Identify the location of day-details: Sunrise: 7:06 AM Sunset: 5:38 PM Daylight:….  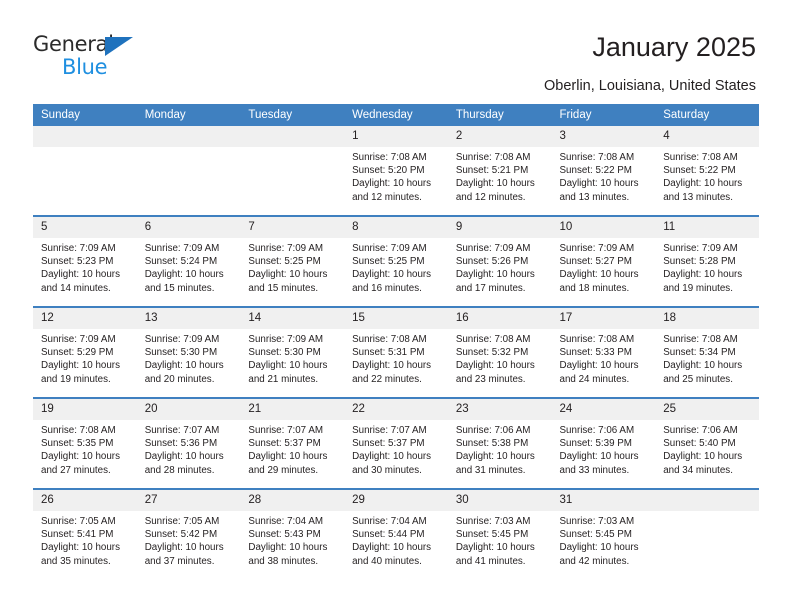
(500, 448).